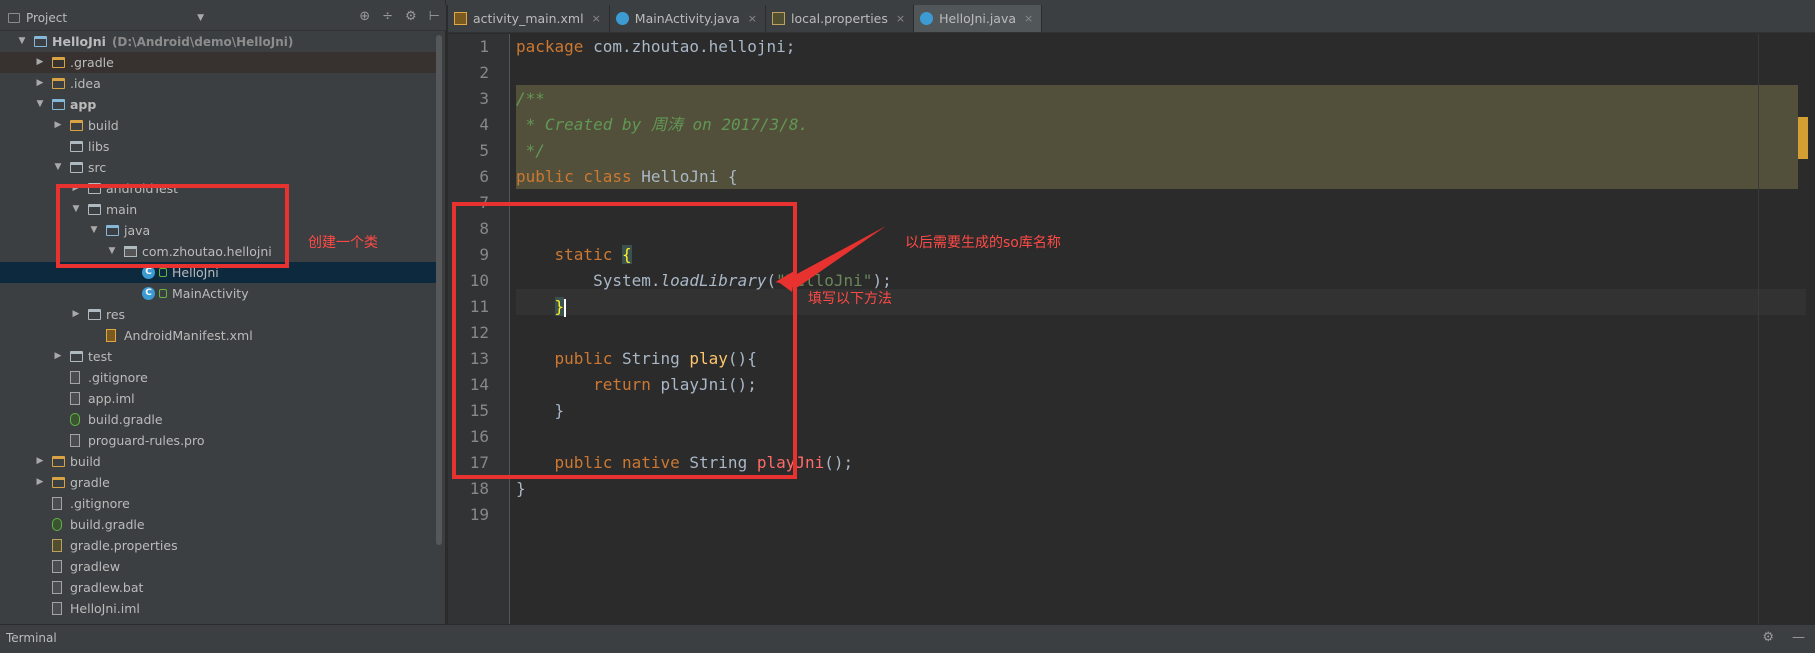 Image resolution: width=1815 pixels, height=653 pixels. Describe the element at coordinates (1783, 637) in the screenshot. I see `statusbar-tools: ⚙ —` at that location.